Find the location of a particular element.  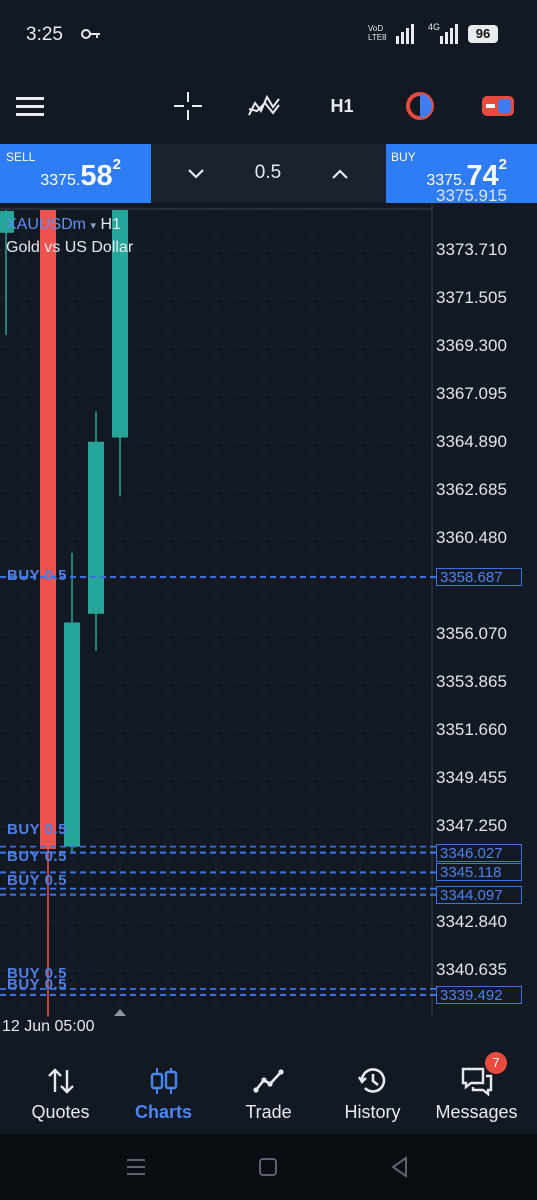

price-axis-label: 3367.095 is located at coordinates (471, 393).